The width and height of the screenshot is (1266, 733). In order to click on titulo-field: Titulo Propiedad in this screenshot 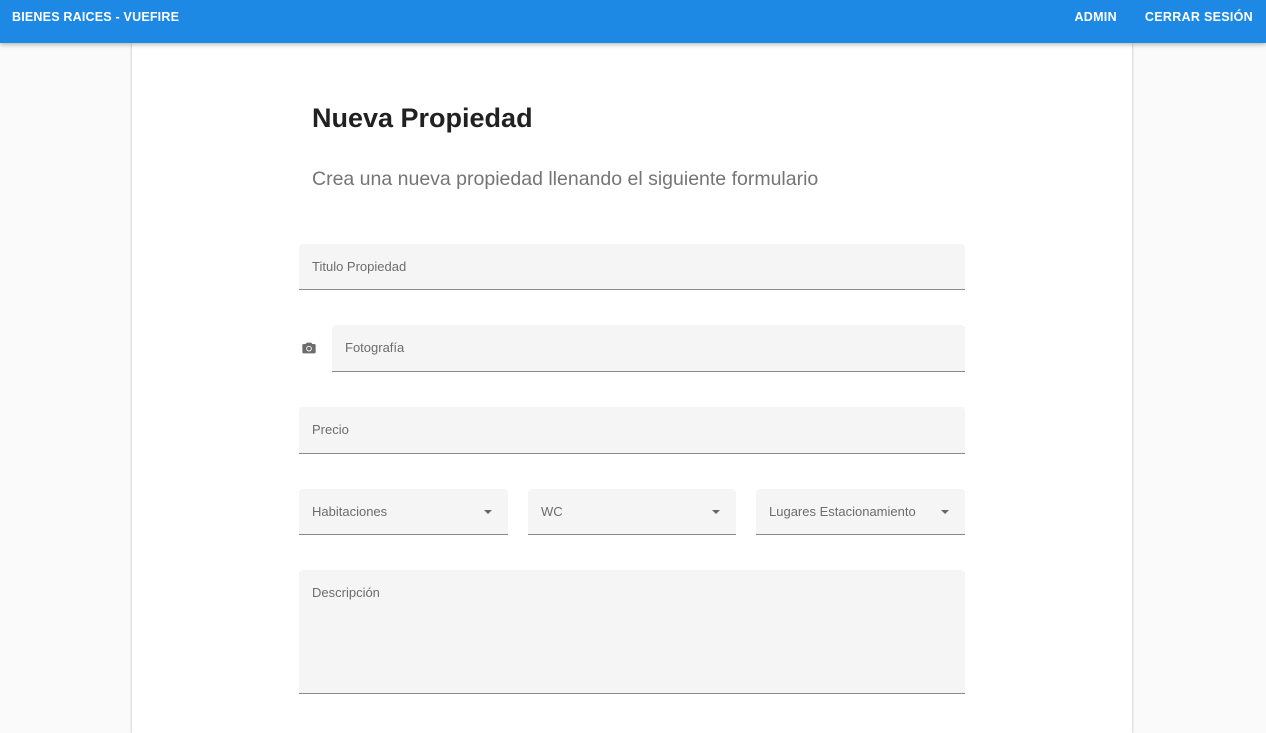, I will do `click(632, 267)`.